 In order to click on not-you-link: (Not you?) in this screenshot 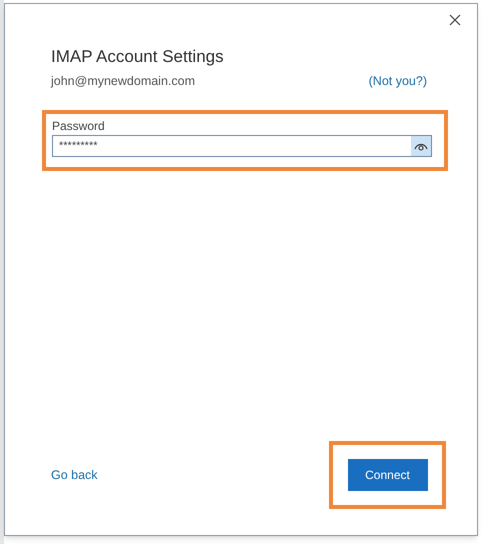, I will do `click(397, 81)`.